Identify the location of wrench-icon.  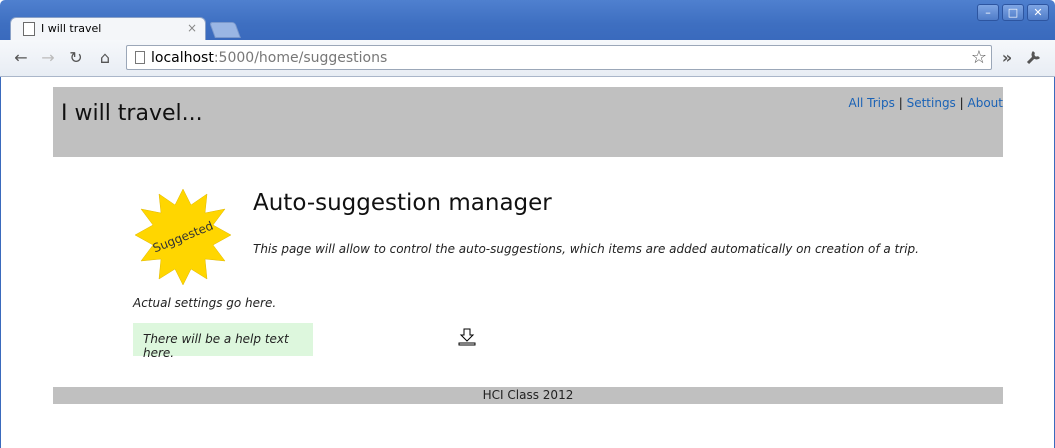
(1034, 58).